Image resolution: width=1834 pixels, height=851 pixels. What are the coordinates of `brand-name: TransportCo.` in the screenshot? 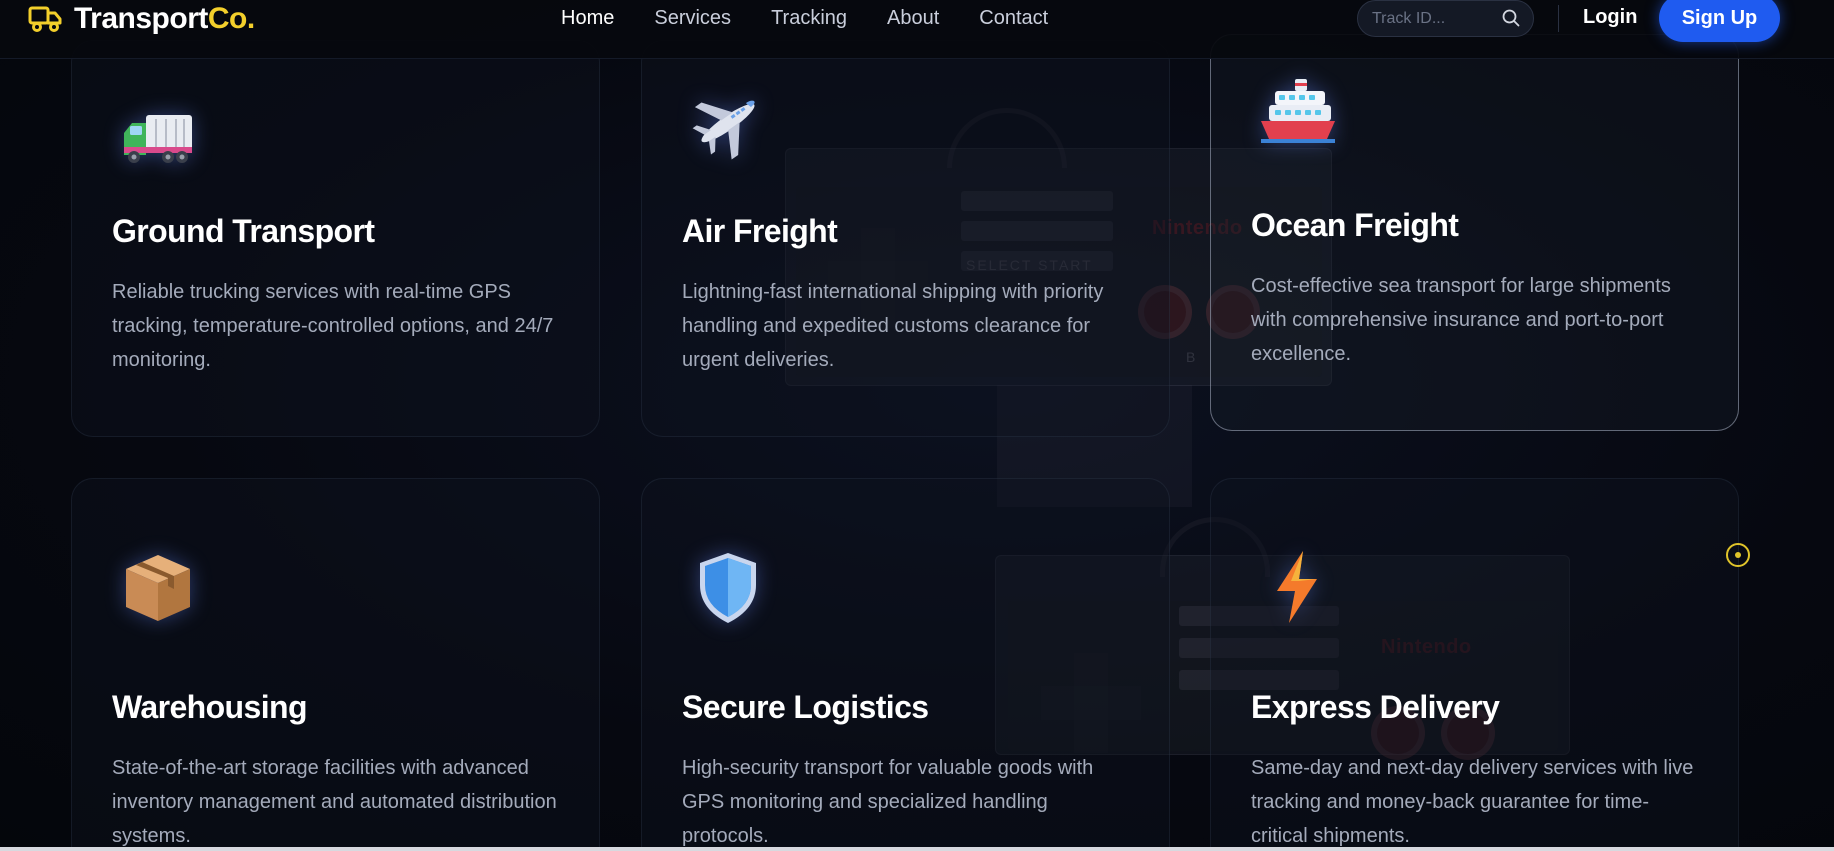 It's located at (164, 19).